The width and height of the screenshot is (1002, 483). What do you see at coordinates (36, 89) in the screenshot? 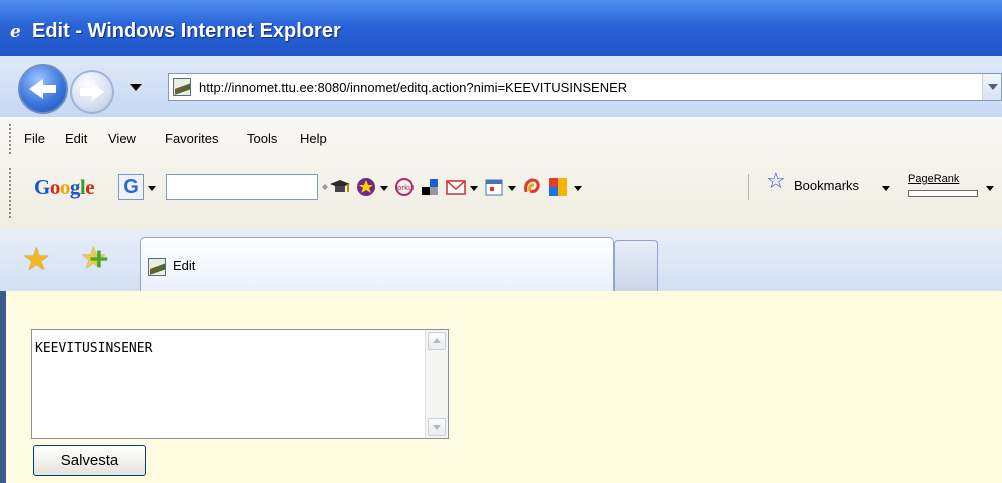
I see `back-arrow-icon` at bounding box center [36, 89].